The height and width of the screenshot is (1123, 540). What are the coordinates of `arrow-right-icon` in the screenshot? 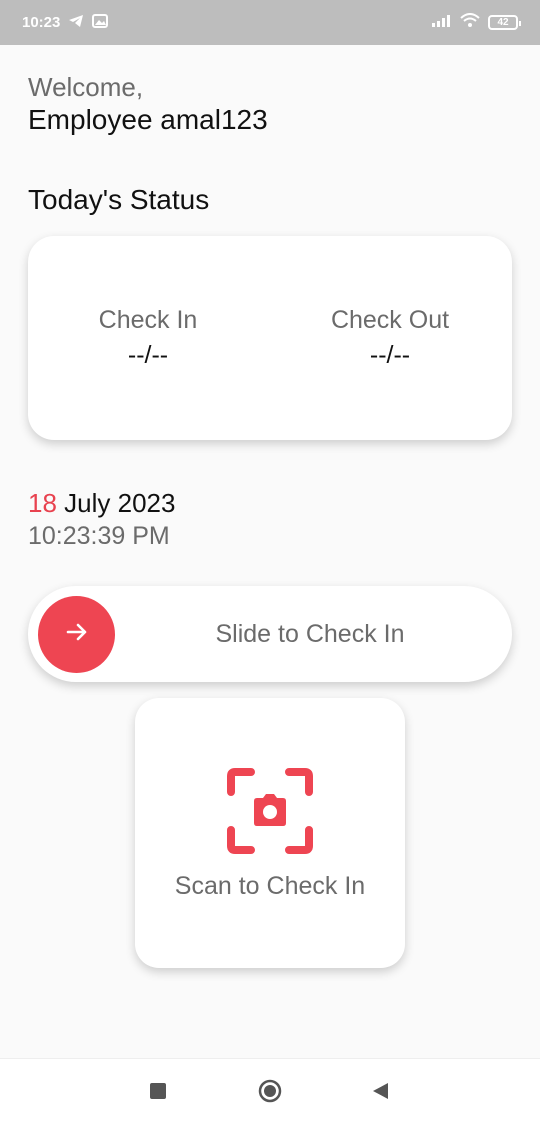 It's located at (77, 634).